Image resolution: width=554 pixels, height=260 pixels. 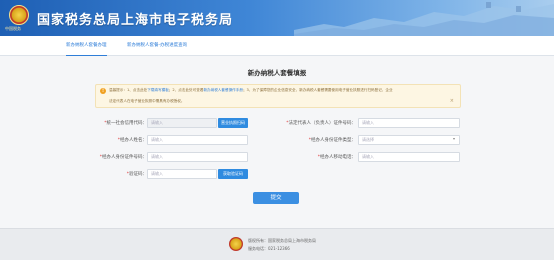 I want to click on credit-code-input: 请输入, so click(x=182, y=123).